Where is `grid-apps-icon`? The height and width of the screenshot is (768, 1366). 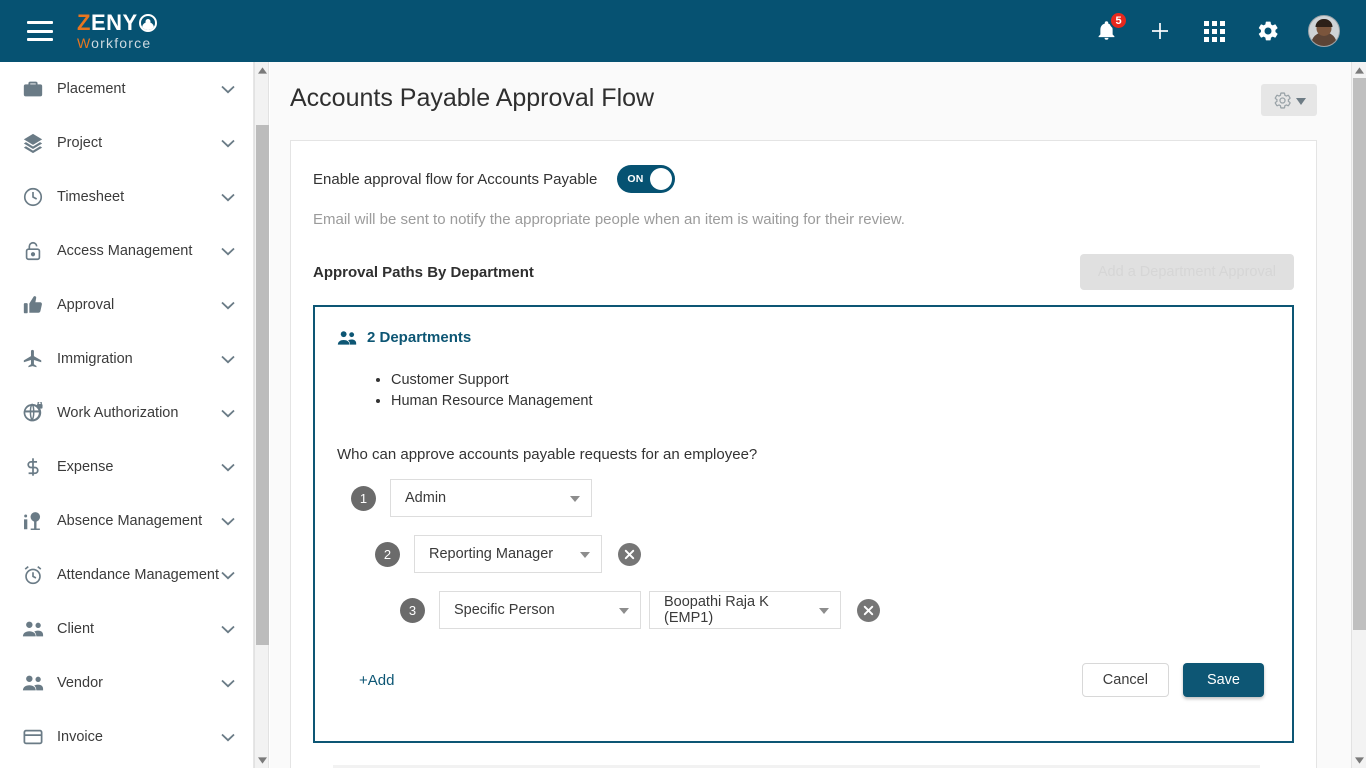
grid-apps-icon is located at coordinates (1214, 31).